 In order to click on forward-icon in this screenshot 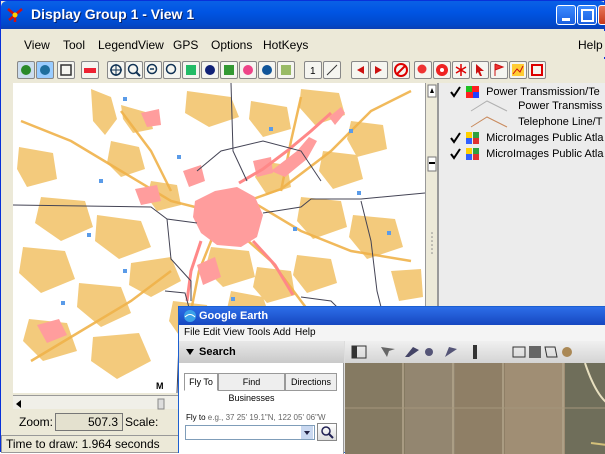, I will do `click(379, 70)`.